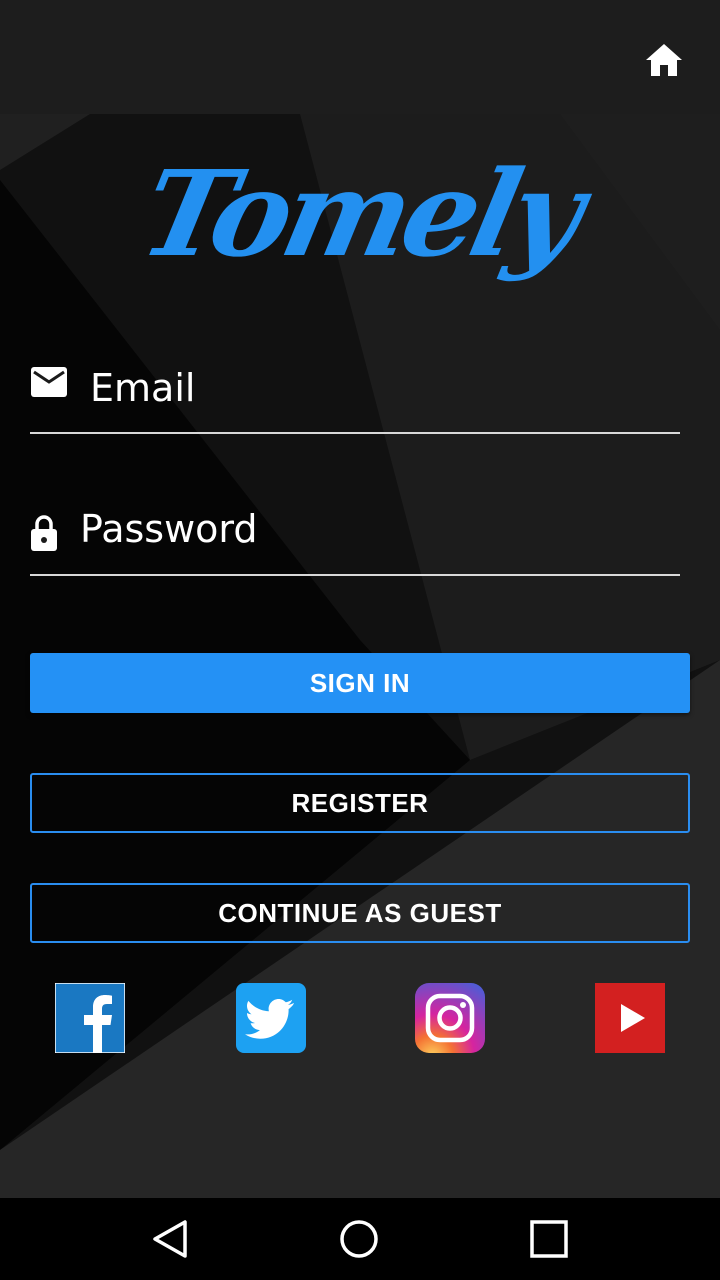  Describe the element at coordinates (360, 803) in the screenshot. I see `register-button: REGISTER` at that location.